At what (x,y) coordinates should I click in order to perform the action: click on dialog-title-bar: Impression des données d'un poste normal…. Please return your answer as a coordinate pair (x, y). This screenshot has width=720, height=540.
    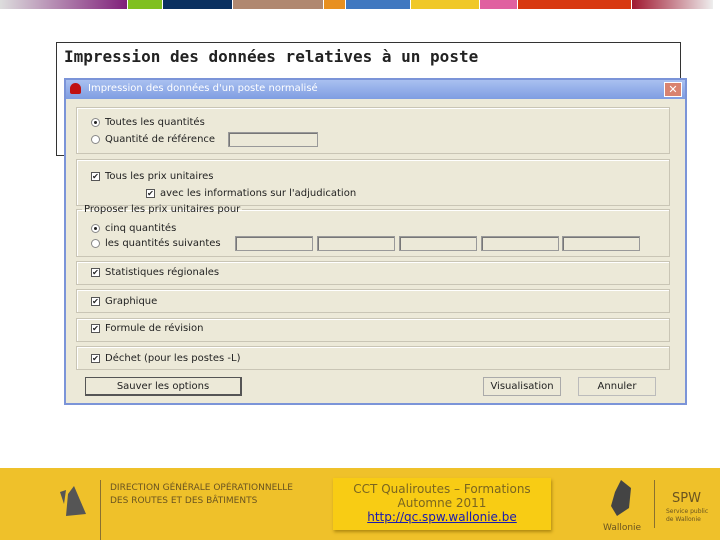
    Looking at the image, I should click on (375, 89).